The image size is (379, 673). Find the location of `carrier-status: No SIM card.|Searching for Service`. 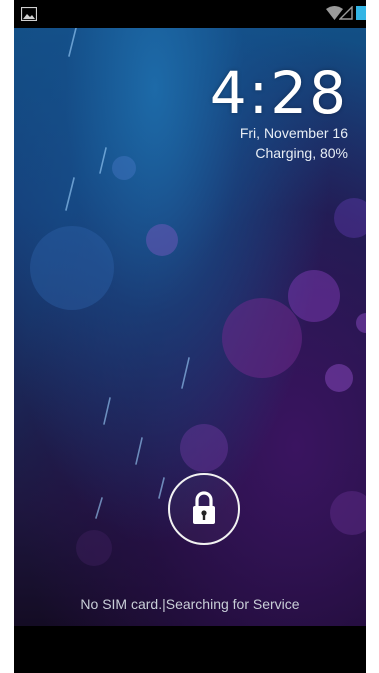

carrier-status: No SIM card.|Searching for Service is located at coordinates (190, 604).